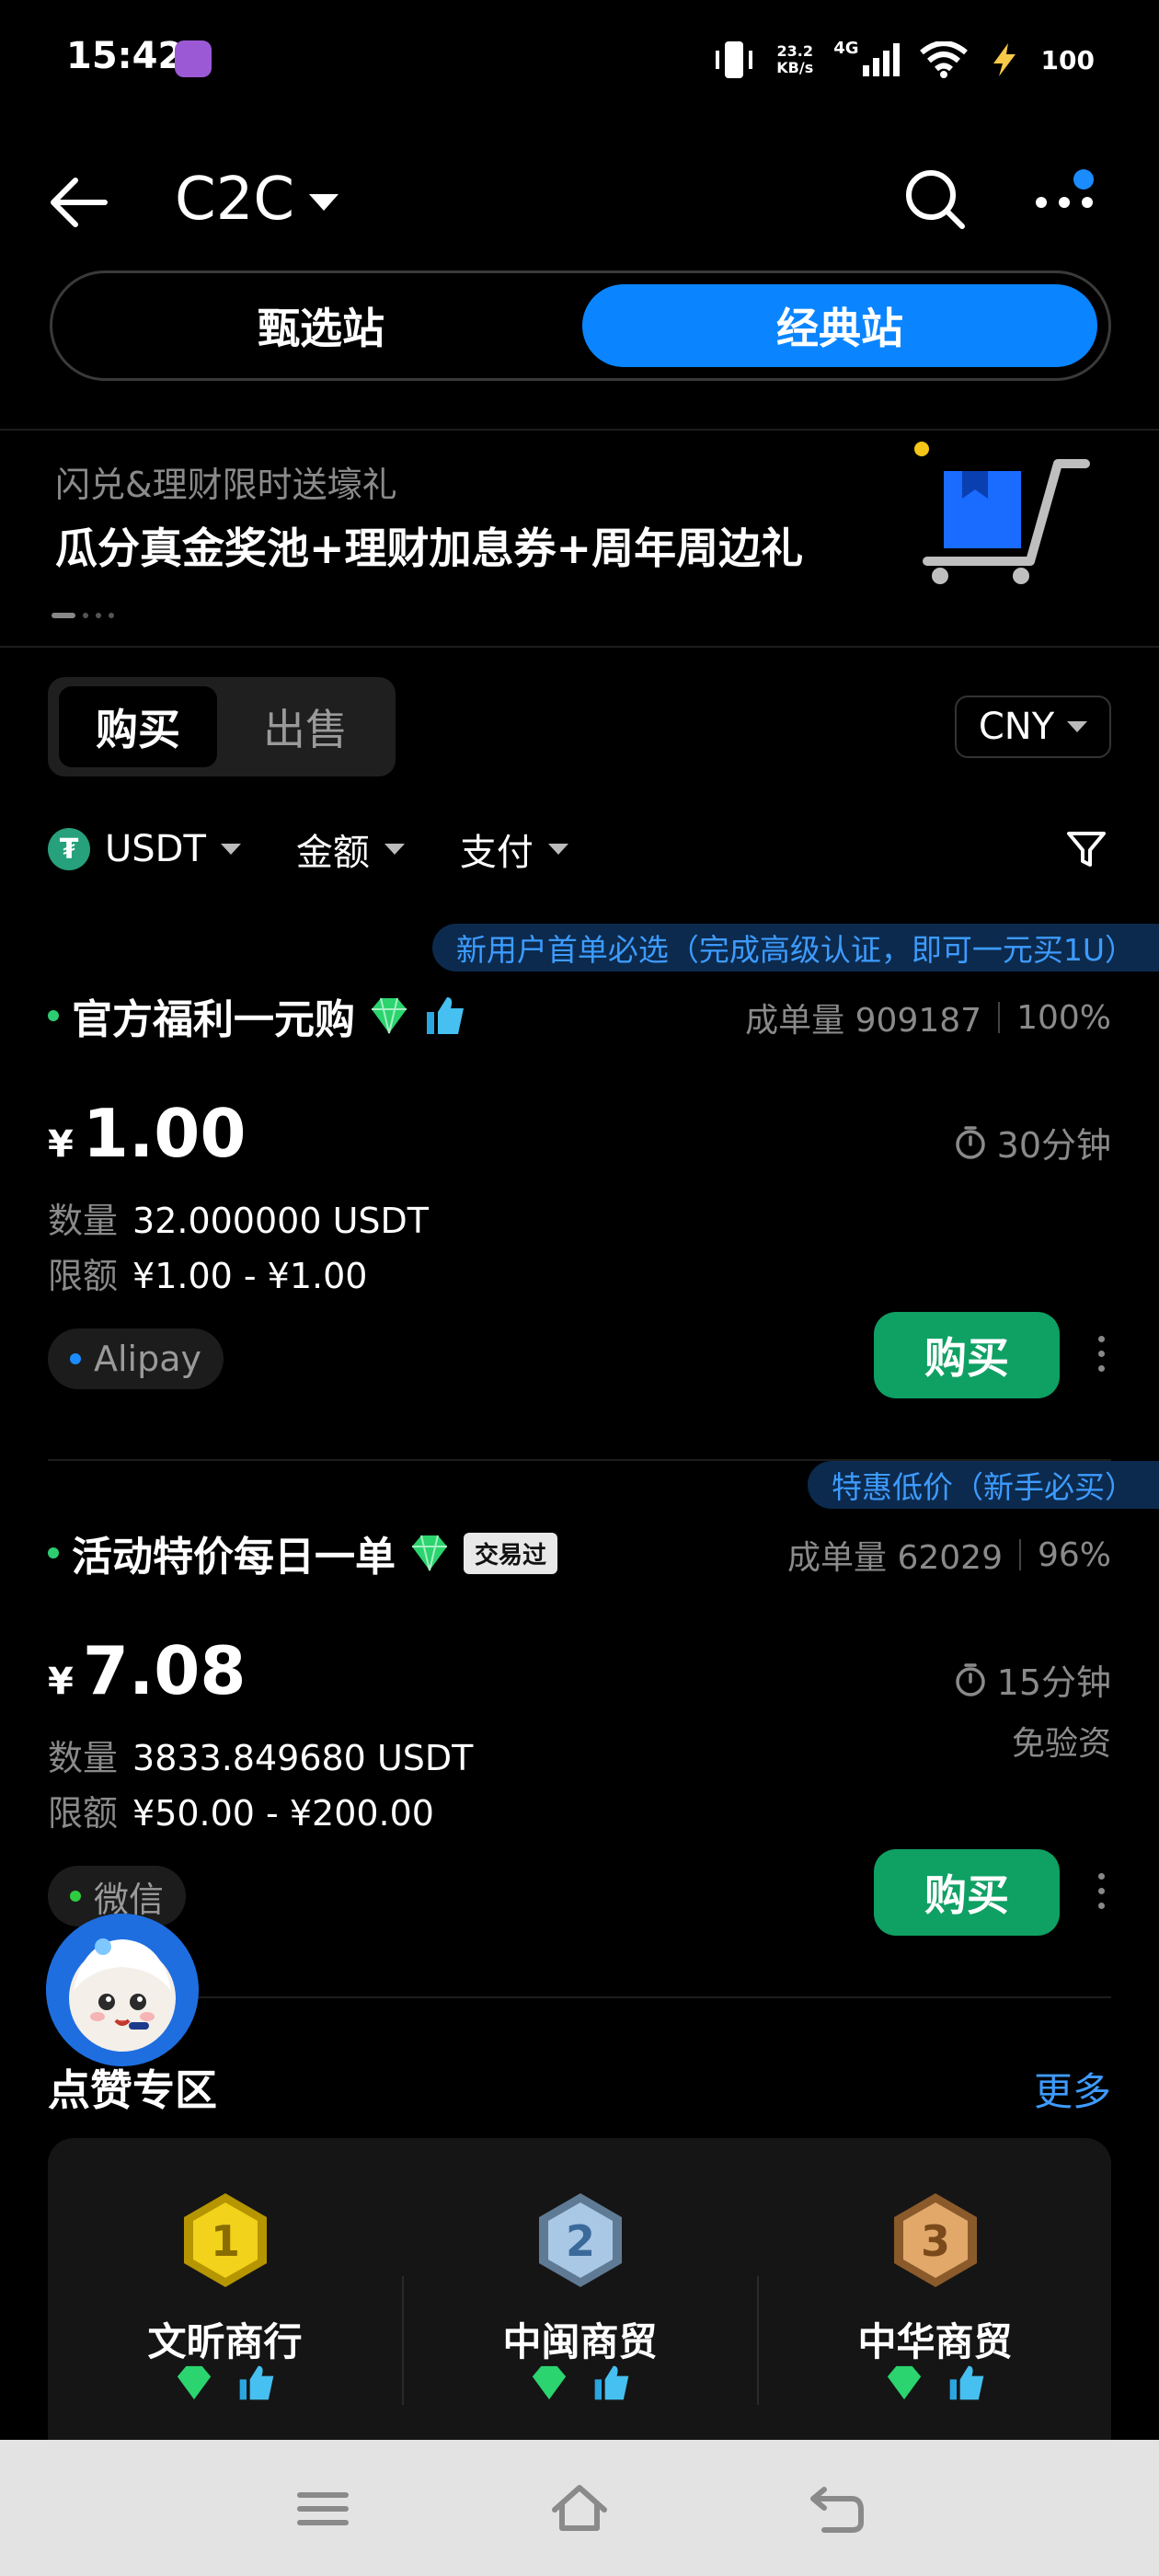  I want to click on amount-filter-label: 金额, so click(332, 853).